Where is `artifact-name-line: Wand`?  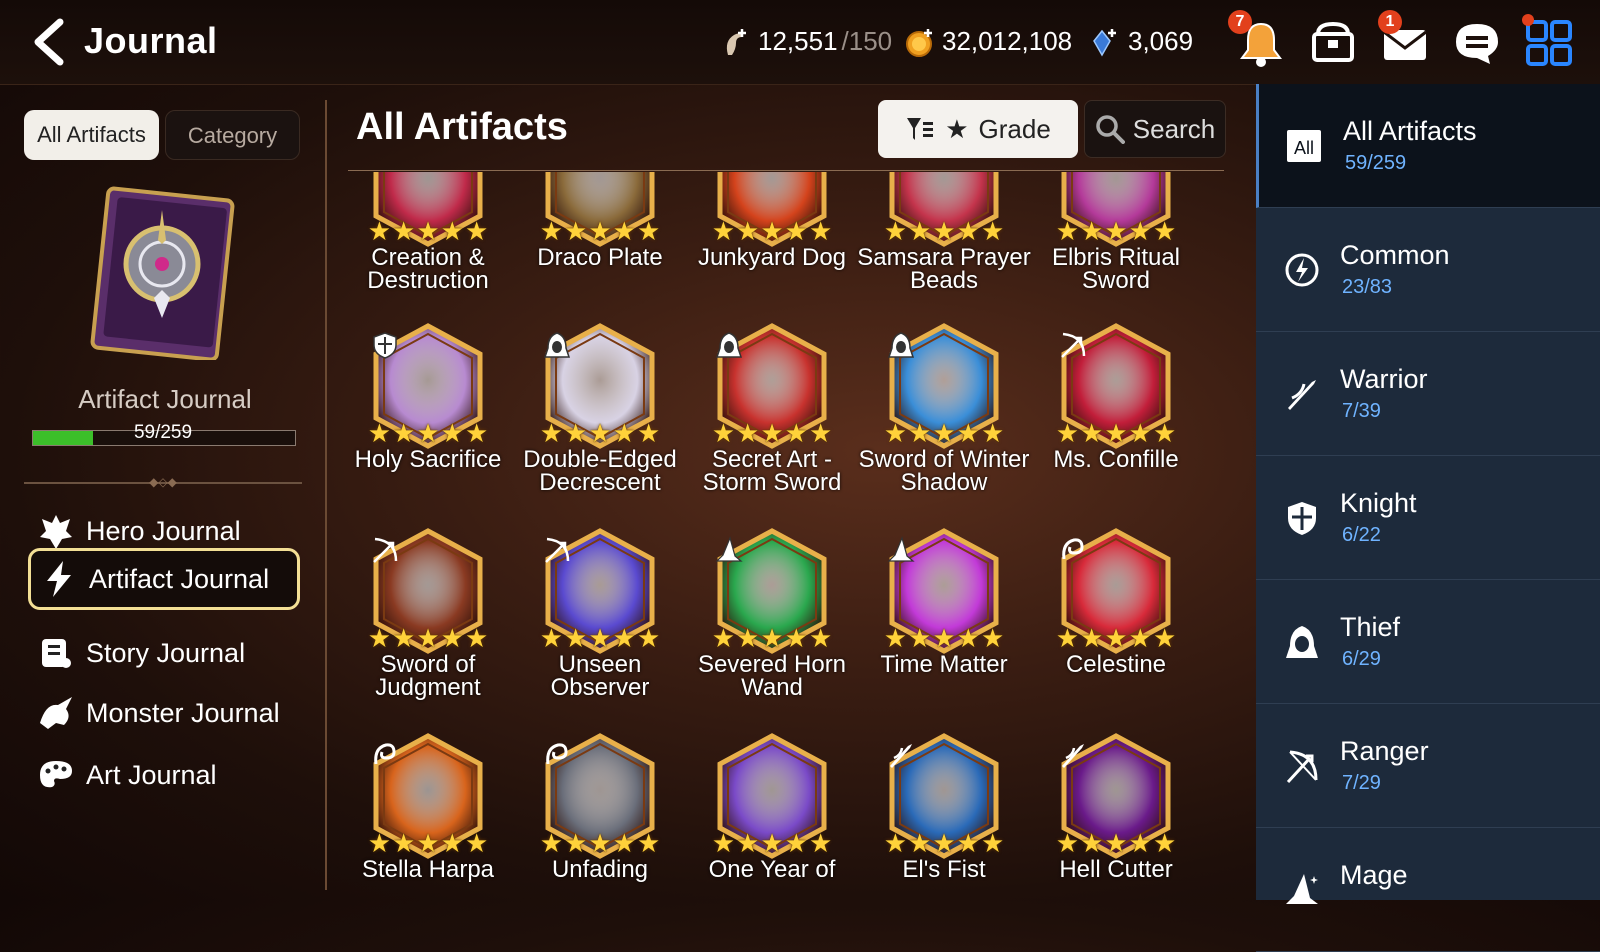 artifact-name-line: Wand is located at coordinates (772, 687).